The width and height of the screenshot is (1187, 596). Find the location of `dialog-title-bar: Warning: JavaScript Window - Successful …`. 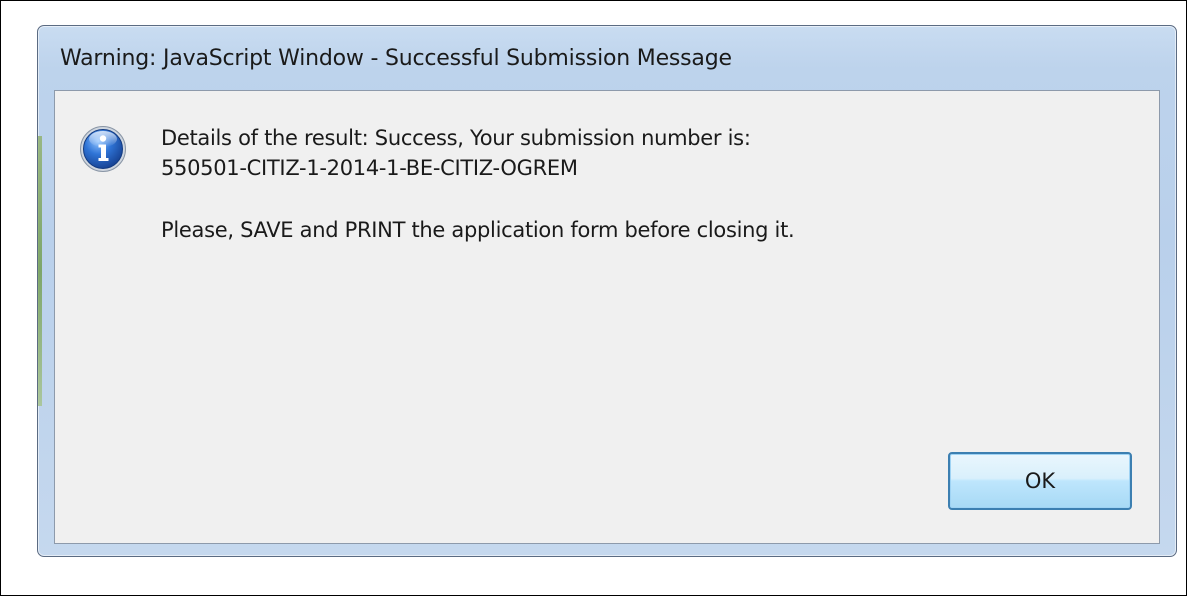

dialog-title-bar: Warning: JavaScript Window - Successful … is located at coordinates (607, 58).